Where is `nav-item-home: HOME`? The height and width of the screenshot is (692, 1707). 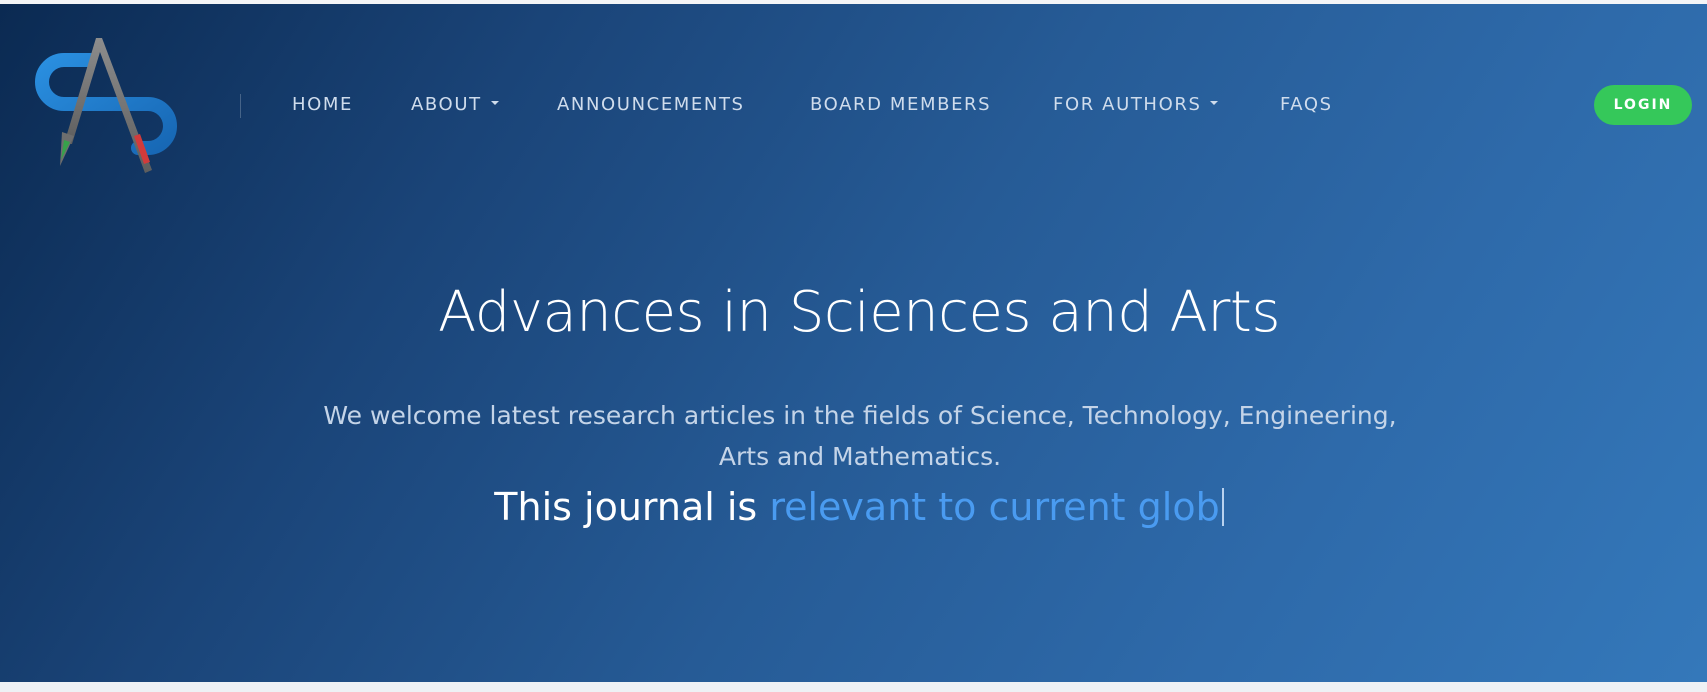 nav-item-home: HOME is located at coordinates (322, 105).